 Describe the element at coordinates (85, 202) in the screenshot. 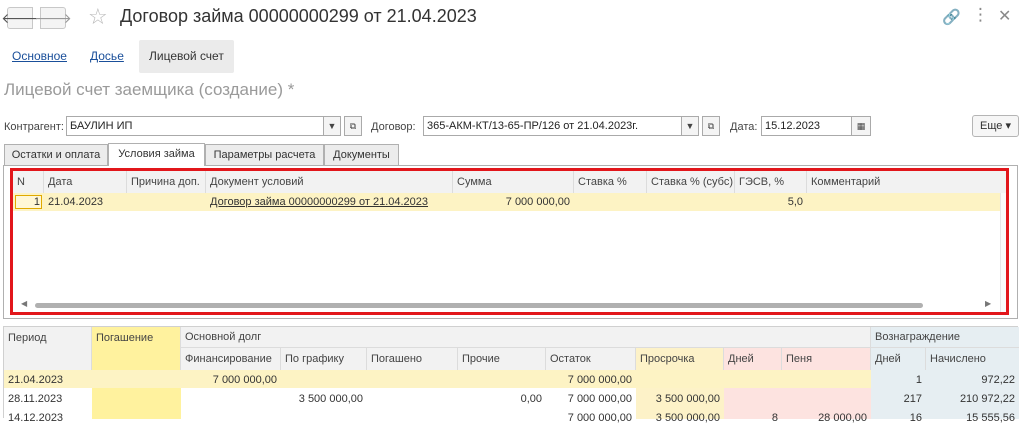

I see `cell-date: 21.04.2023` at that location.